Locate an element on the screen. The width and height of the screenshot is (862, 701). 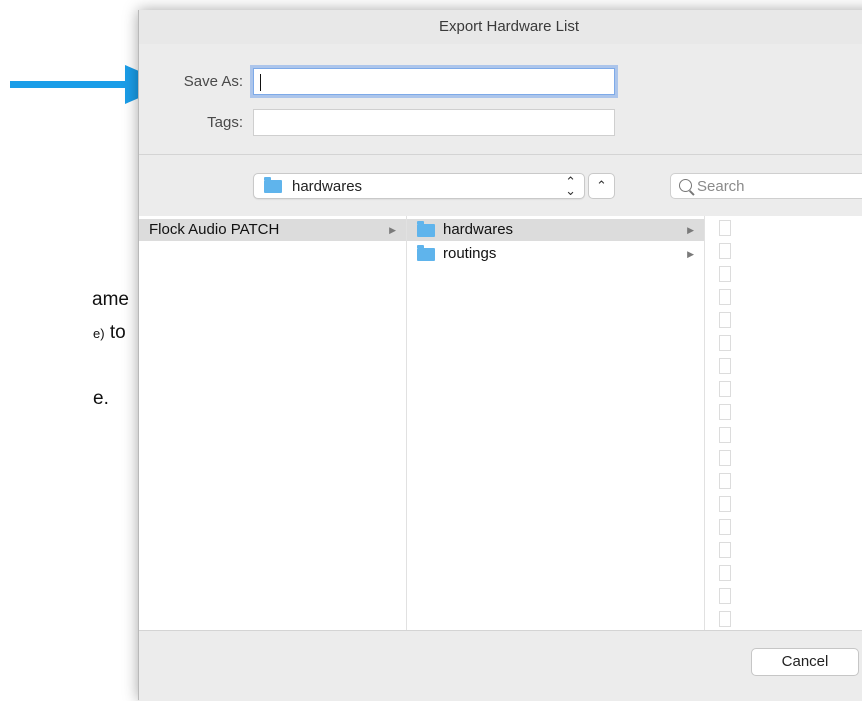
location-popup: hardwares ⌃ ⌄ is located at coordinates (419, 186).